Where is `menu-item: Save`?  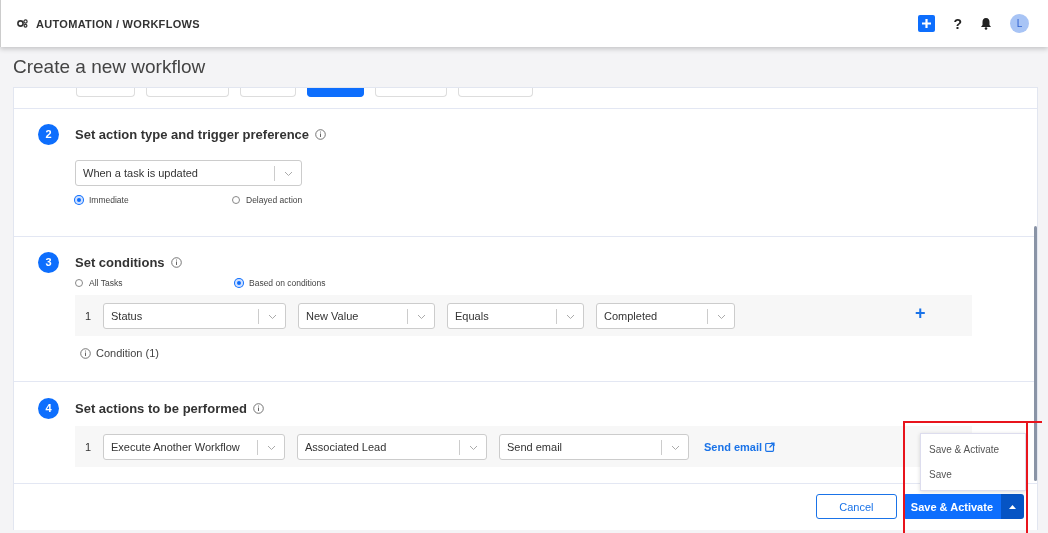
menu-item: Save is located at coordinates (973, 474).